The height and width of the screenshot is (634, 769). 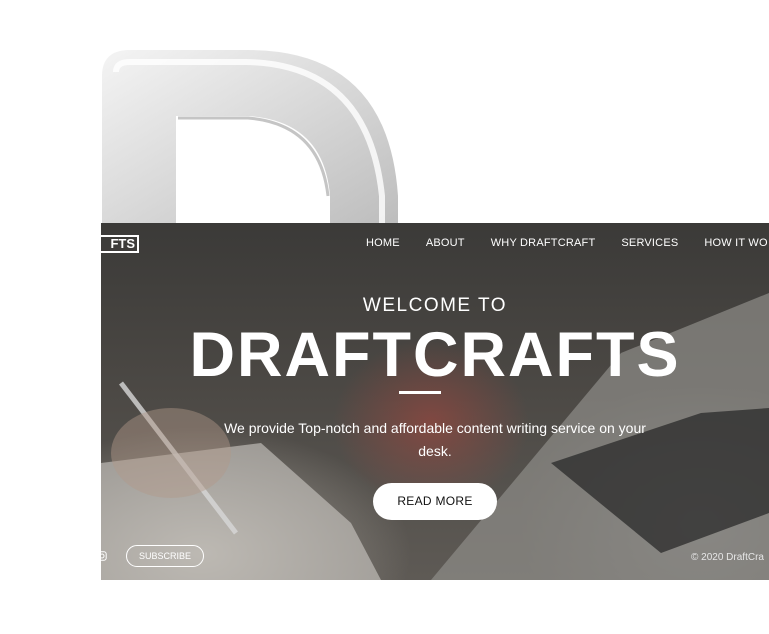 I want to click on read-more-button: READ MORE, so click(x=435, y=501).